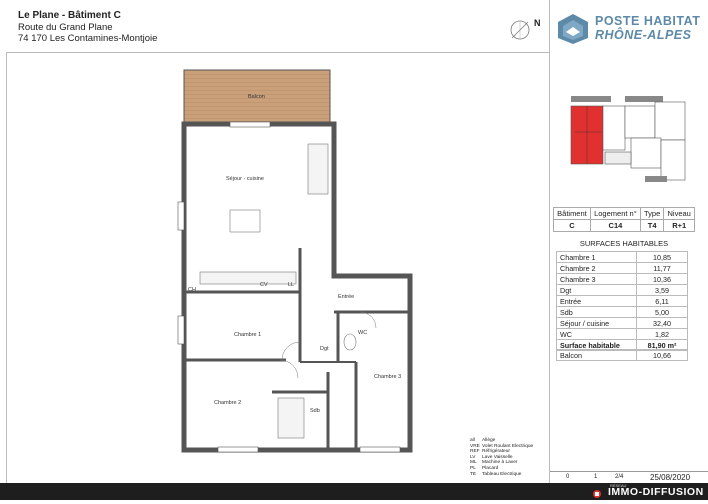  Describe the element at coordinates (65, 27) in the screenshot. I see `address-line-1: Route du Grand Plane` at that location.